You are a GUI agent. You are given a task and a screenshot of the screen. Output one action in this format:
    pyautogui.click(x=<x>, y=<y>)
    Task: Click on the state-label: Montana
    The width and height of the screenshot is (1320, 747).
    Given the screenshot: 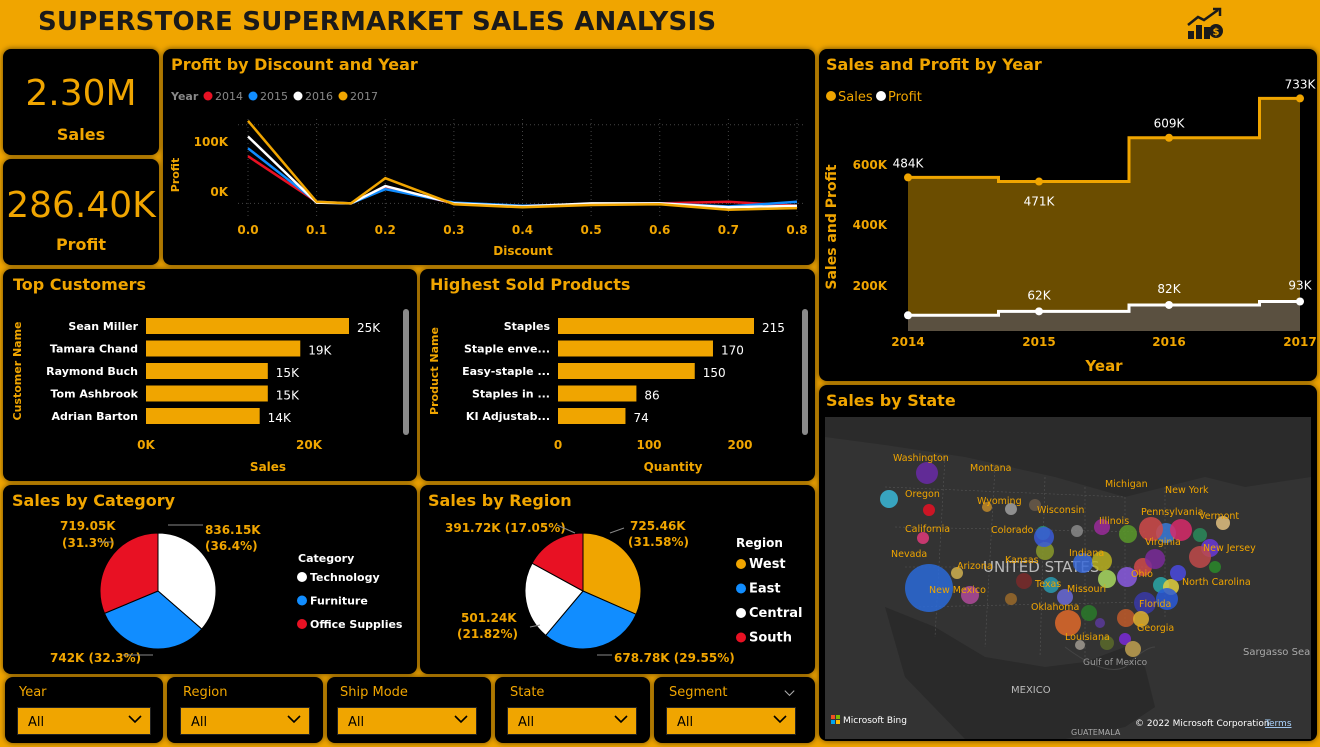 What is the action you would take?
    pyautogui.click(x=990, y=468)
    